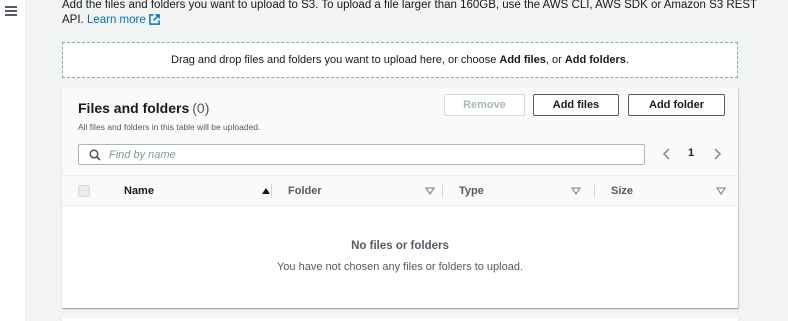  I want to click on sort-ascending-icon, so click(266, 191).